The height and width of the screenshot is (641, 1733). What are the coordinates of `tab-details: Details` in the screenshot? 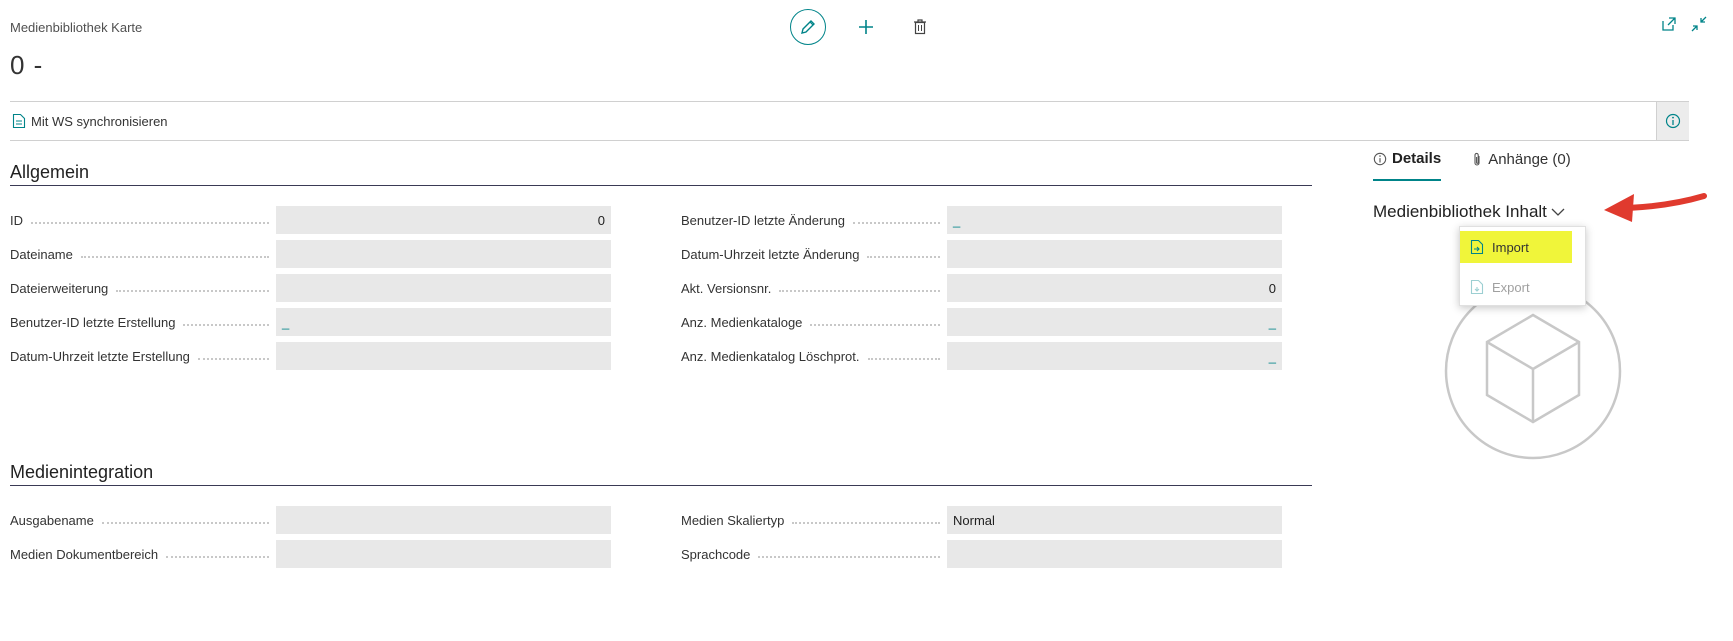 It's located at (1407, 165).